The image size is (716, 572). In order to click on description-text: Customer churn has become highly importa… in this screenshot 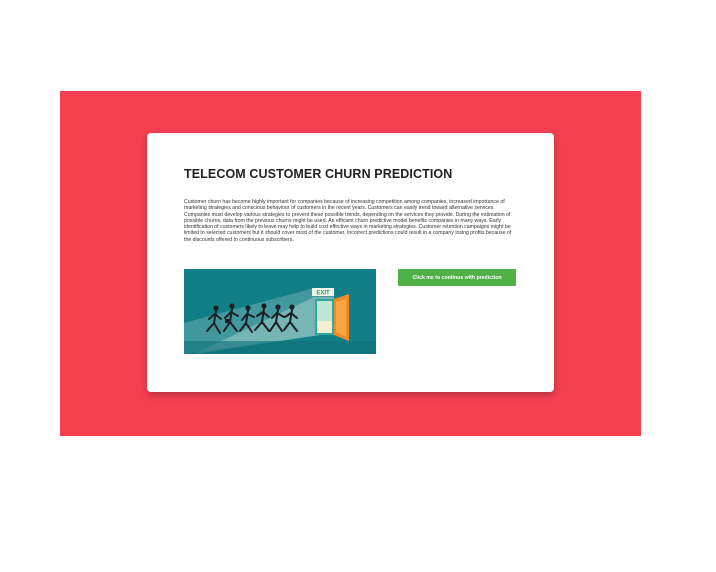, I will do `click(348, 221)`.